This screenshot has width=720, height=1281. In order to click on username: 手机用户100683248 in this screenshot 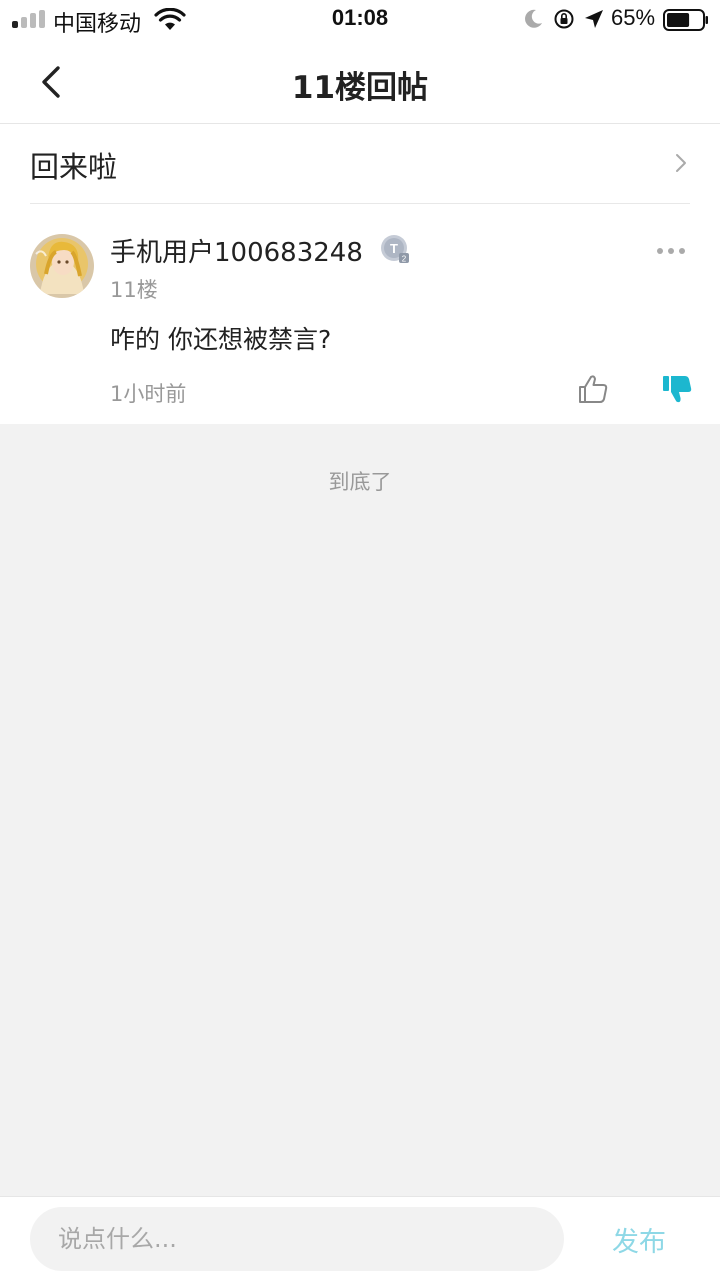, I will do `click(236, 250)`.